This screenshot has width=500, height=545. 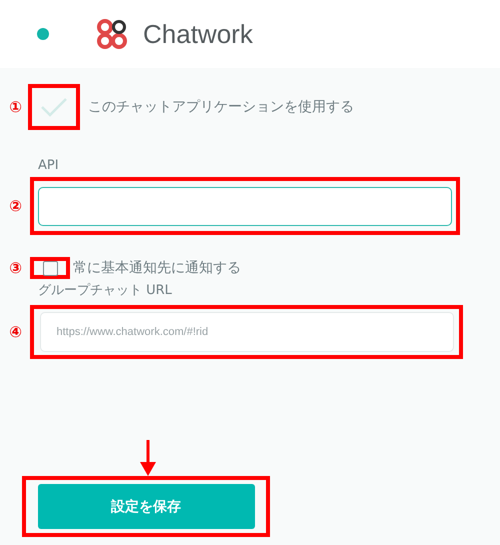 What do you see at coordinates (245, 206) in the screenshot?
I see `api-field` at bounding box center [245, 206].